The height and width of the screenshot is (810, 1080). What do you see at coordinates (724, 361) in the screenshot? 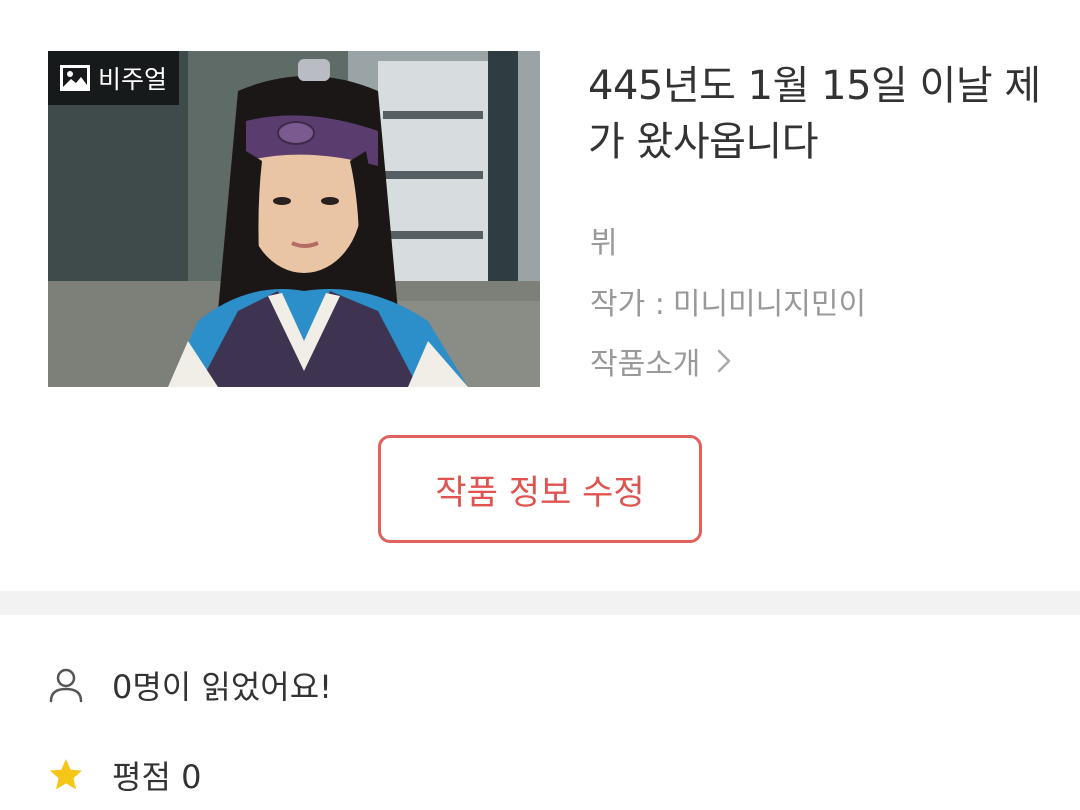
I see `chevron-right-icon` at bounding box center [724, 361].